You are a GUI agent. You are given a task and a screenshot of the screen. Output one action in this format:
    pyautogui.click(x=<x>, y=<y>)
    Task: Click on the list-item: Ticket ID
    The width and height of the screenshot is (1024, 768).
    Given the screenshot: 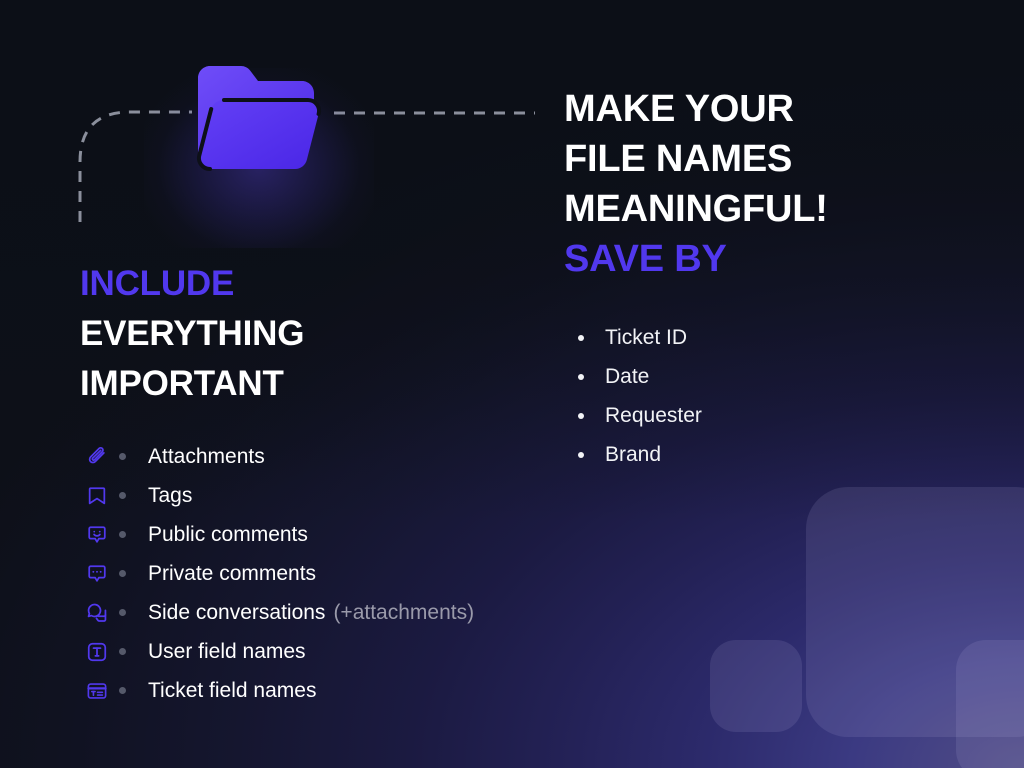 What is the action you would take?
    pyautogui.click(x=778, y=337)
    